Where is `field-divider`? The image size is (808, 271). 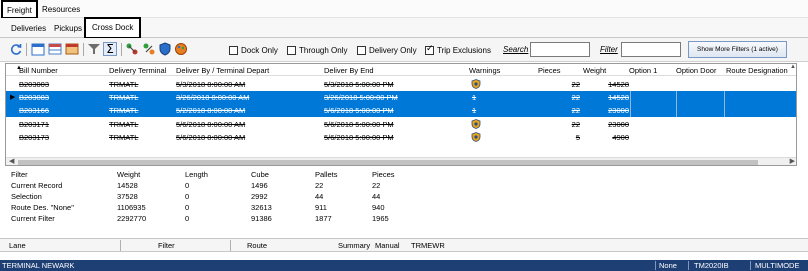 field-divider is located at coordinates (230, 245).